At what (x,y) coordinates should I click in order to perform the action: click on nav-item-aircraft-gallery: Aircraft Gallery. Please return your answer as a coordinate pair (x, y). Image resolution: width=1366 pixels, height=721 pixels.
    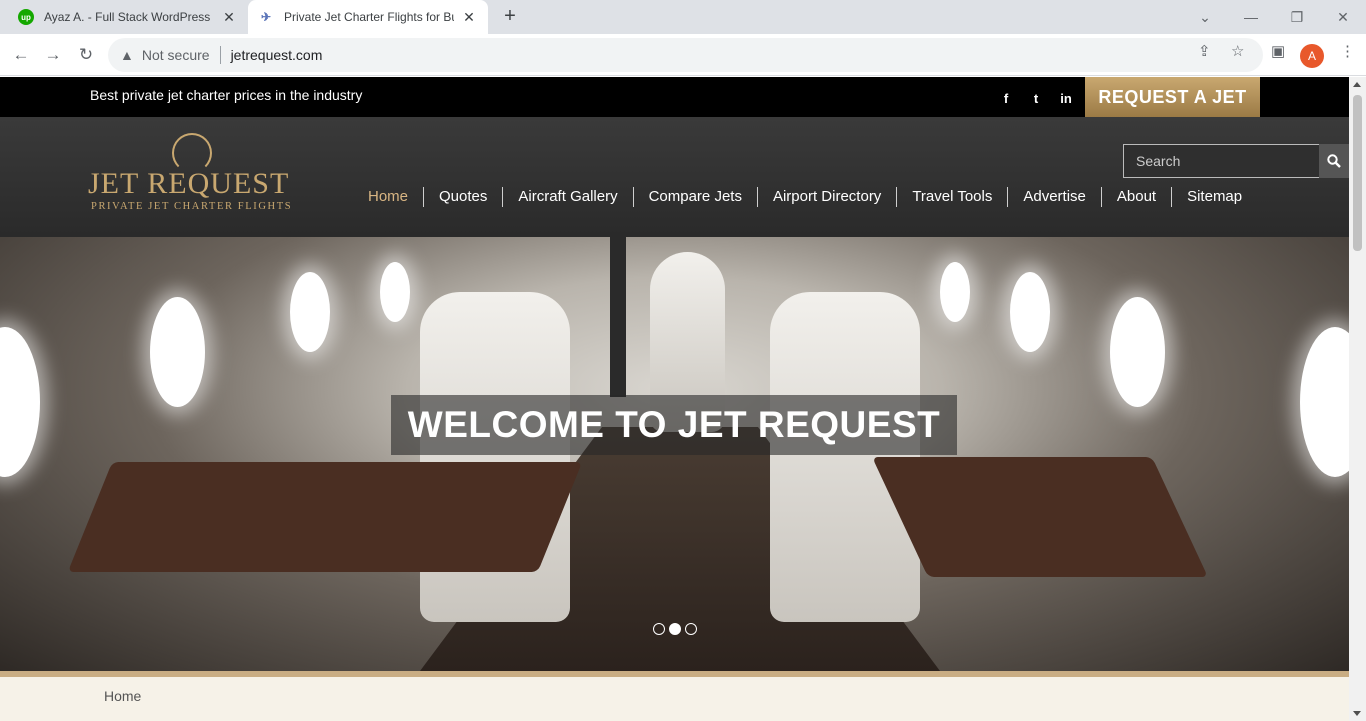
    Looking at the image, I should click on (567, 197).